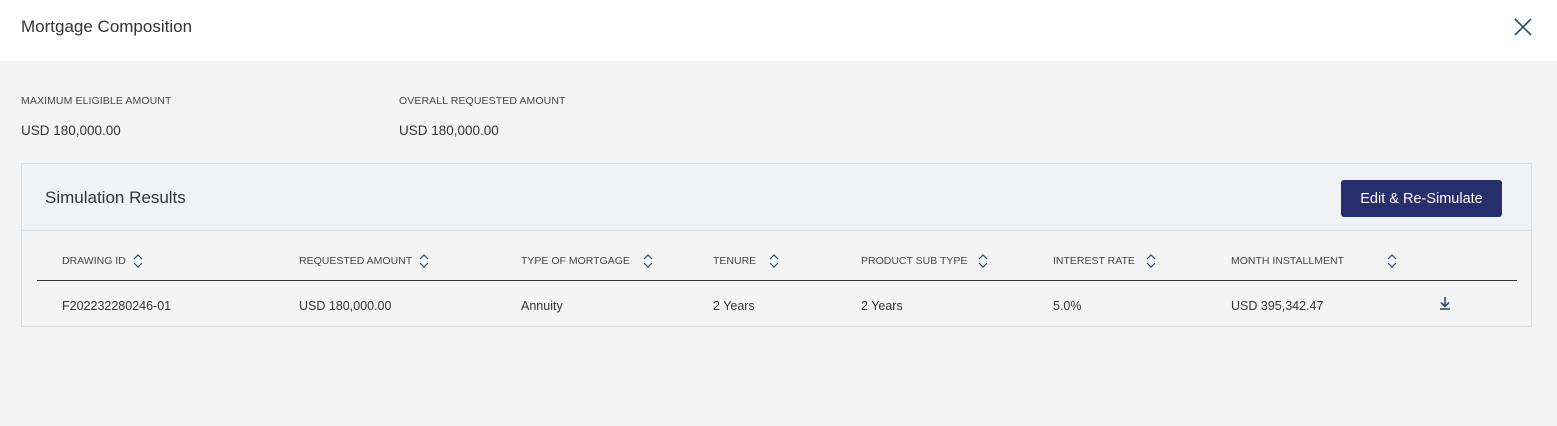  I want to click on close-icon, so click(1523, 27).